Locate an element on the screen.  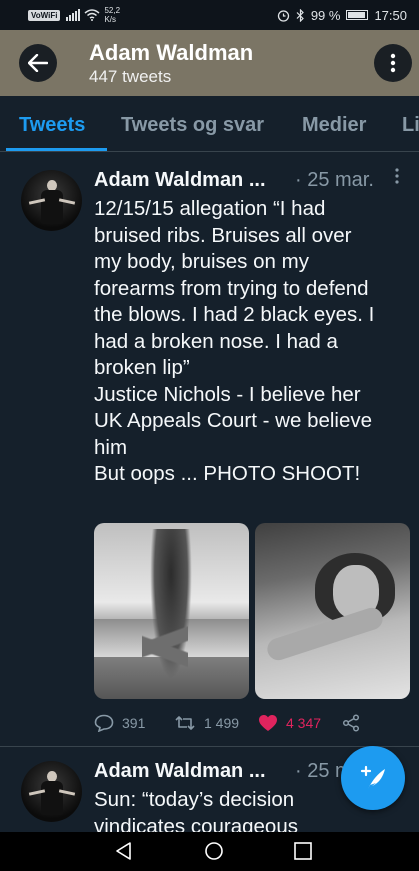
tweet-actions: 391 1 499 4 347 is located at coordinates (244, 723).